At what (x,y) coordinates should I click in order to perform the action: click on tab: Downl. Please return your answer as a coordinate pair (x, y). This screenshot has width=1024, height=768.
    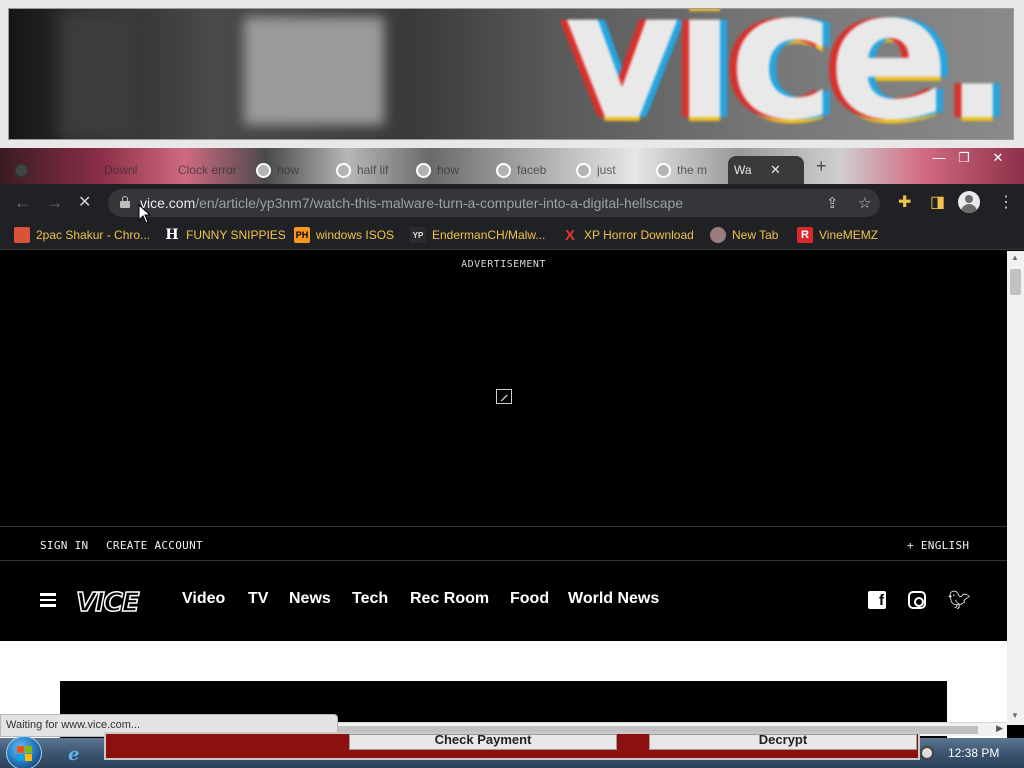
    Looking at the image, I should click on (120, 170).